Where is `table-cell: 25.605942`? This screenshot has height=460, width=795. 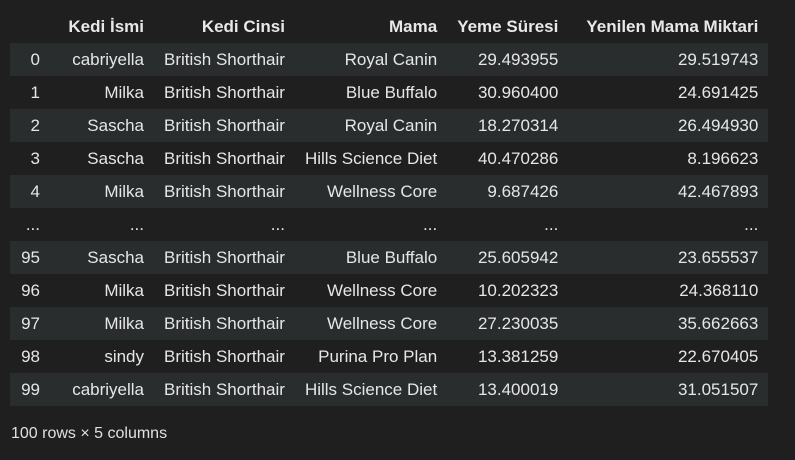 table-cell: 25.605942 is located at coordinates (518, 257).